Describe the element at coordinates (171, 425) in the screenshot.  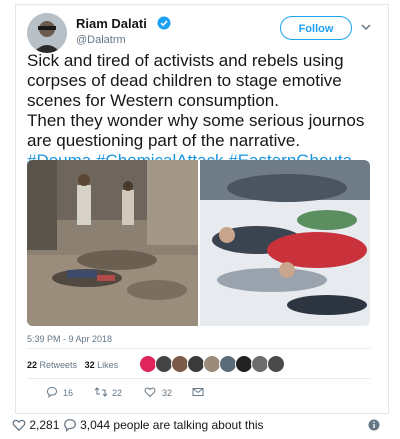
I see `footer-talking: 3,044 people are talking about this` at that location.